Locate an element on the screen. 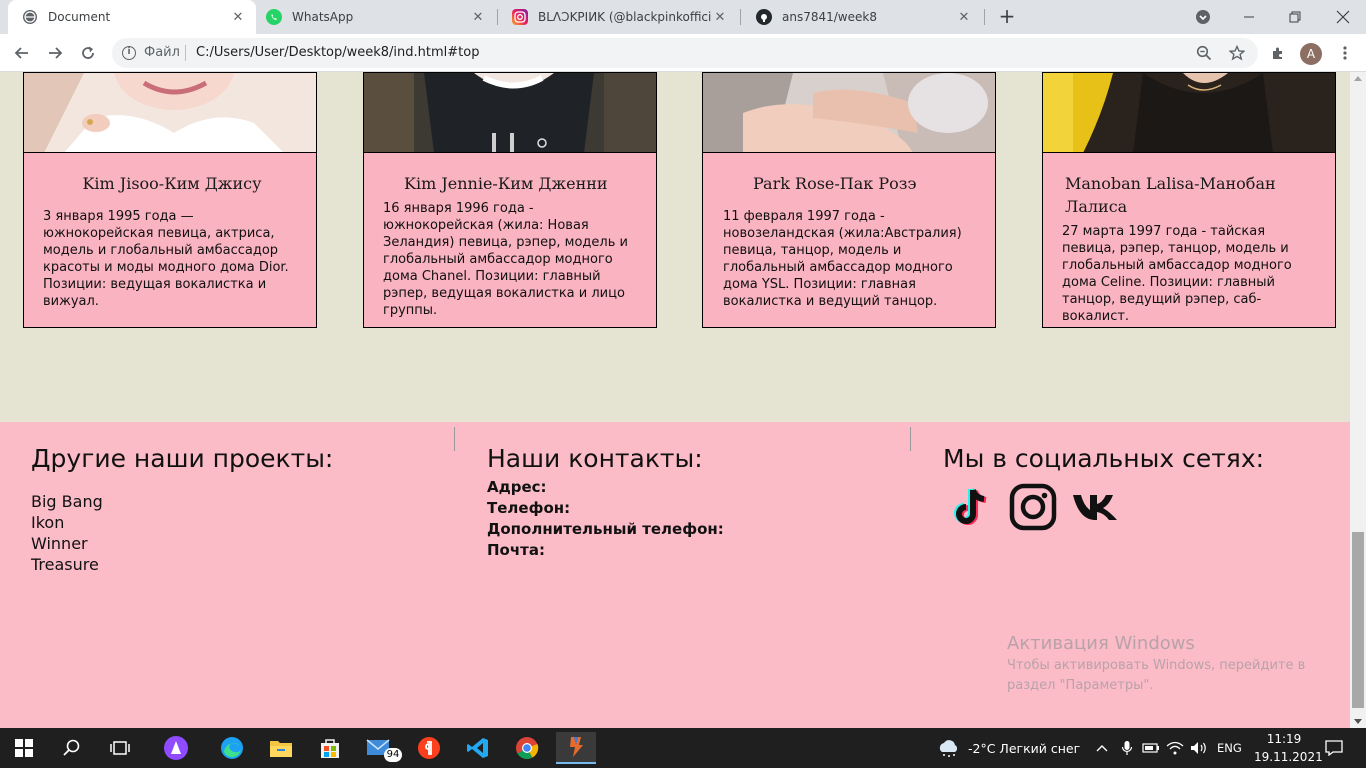  close-window-button is located at coordinates (1343, 17).